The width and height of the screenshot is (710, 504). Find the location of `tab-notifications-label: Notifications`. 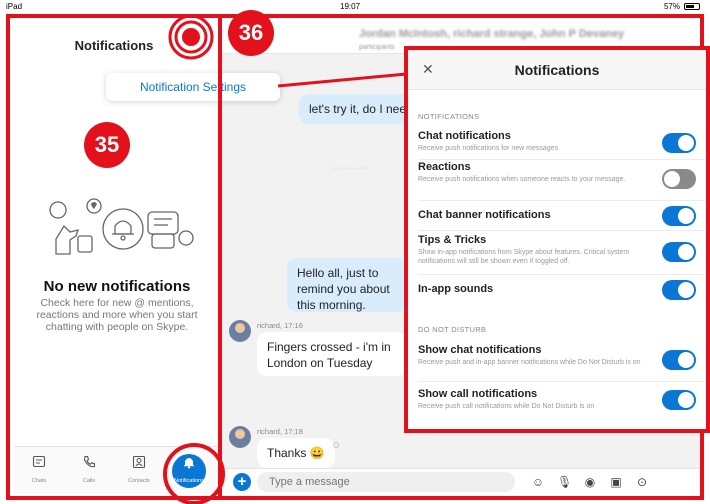

tab-notifications-label: Notifications is located at coordinates (189, 481).